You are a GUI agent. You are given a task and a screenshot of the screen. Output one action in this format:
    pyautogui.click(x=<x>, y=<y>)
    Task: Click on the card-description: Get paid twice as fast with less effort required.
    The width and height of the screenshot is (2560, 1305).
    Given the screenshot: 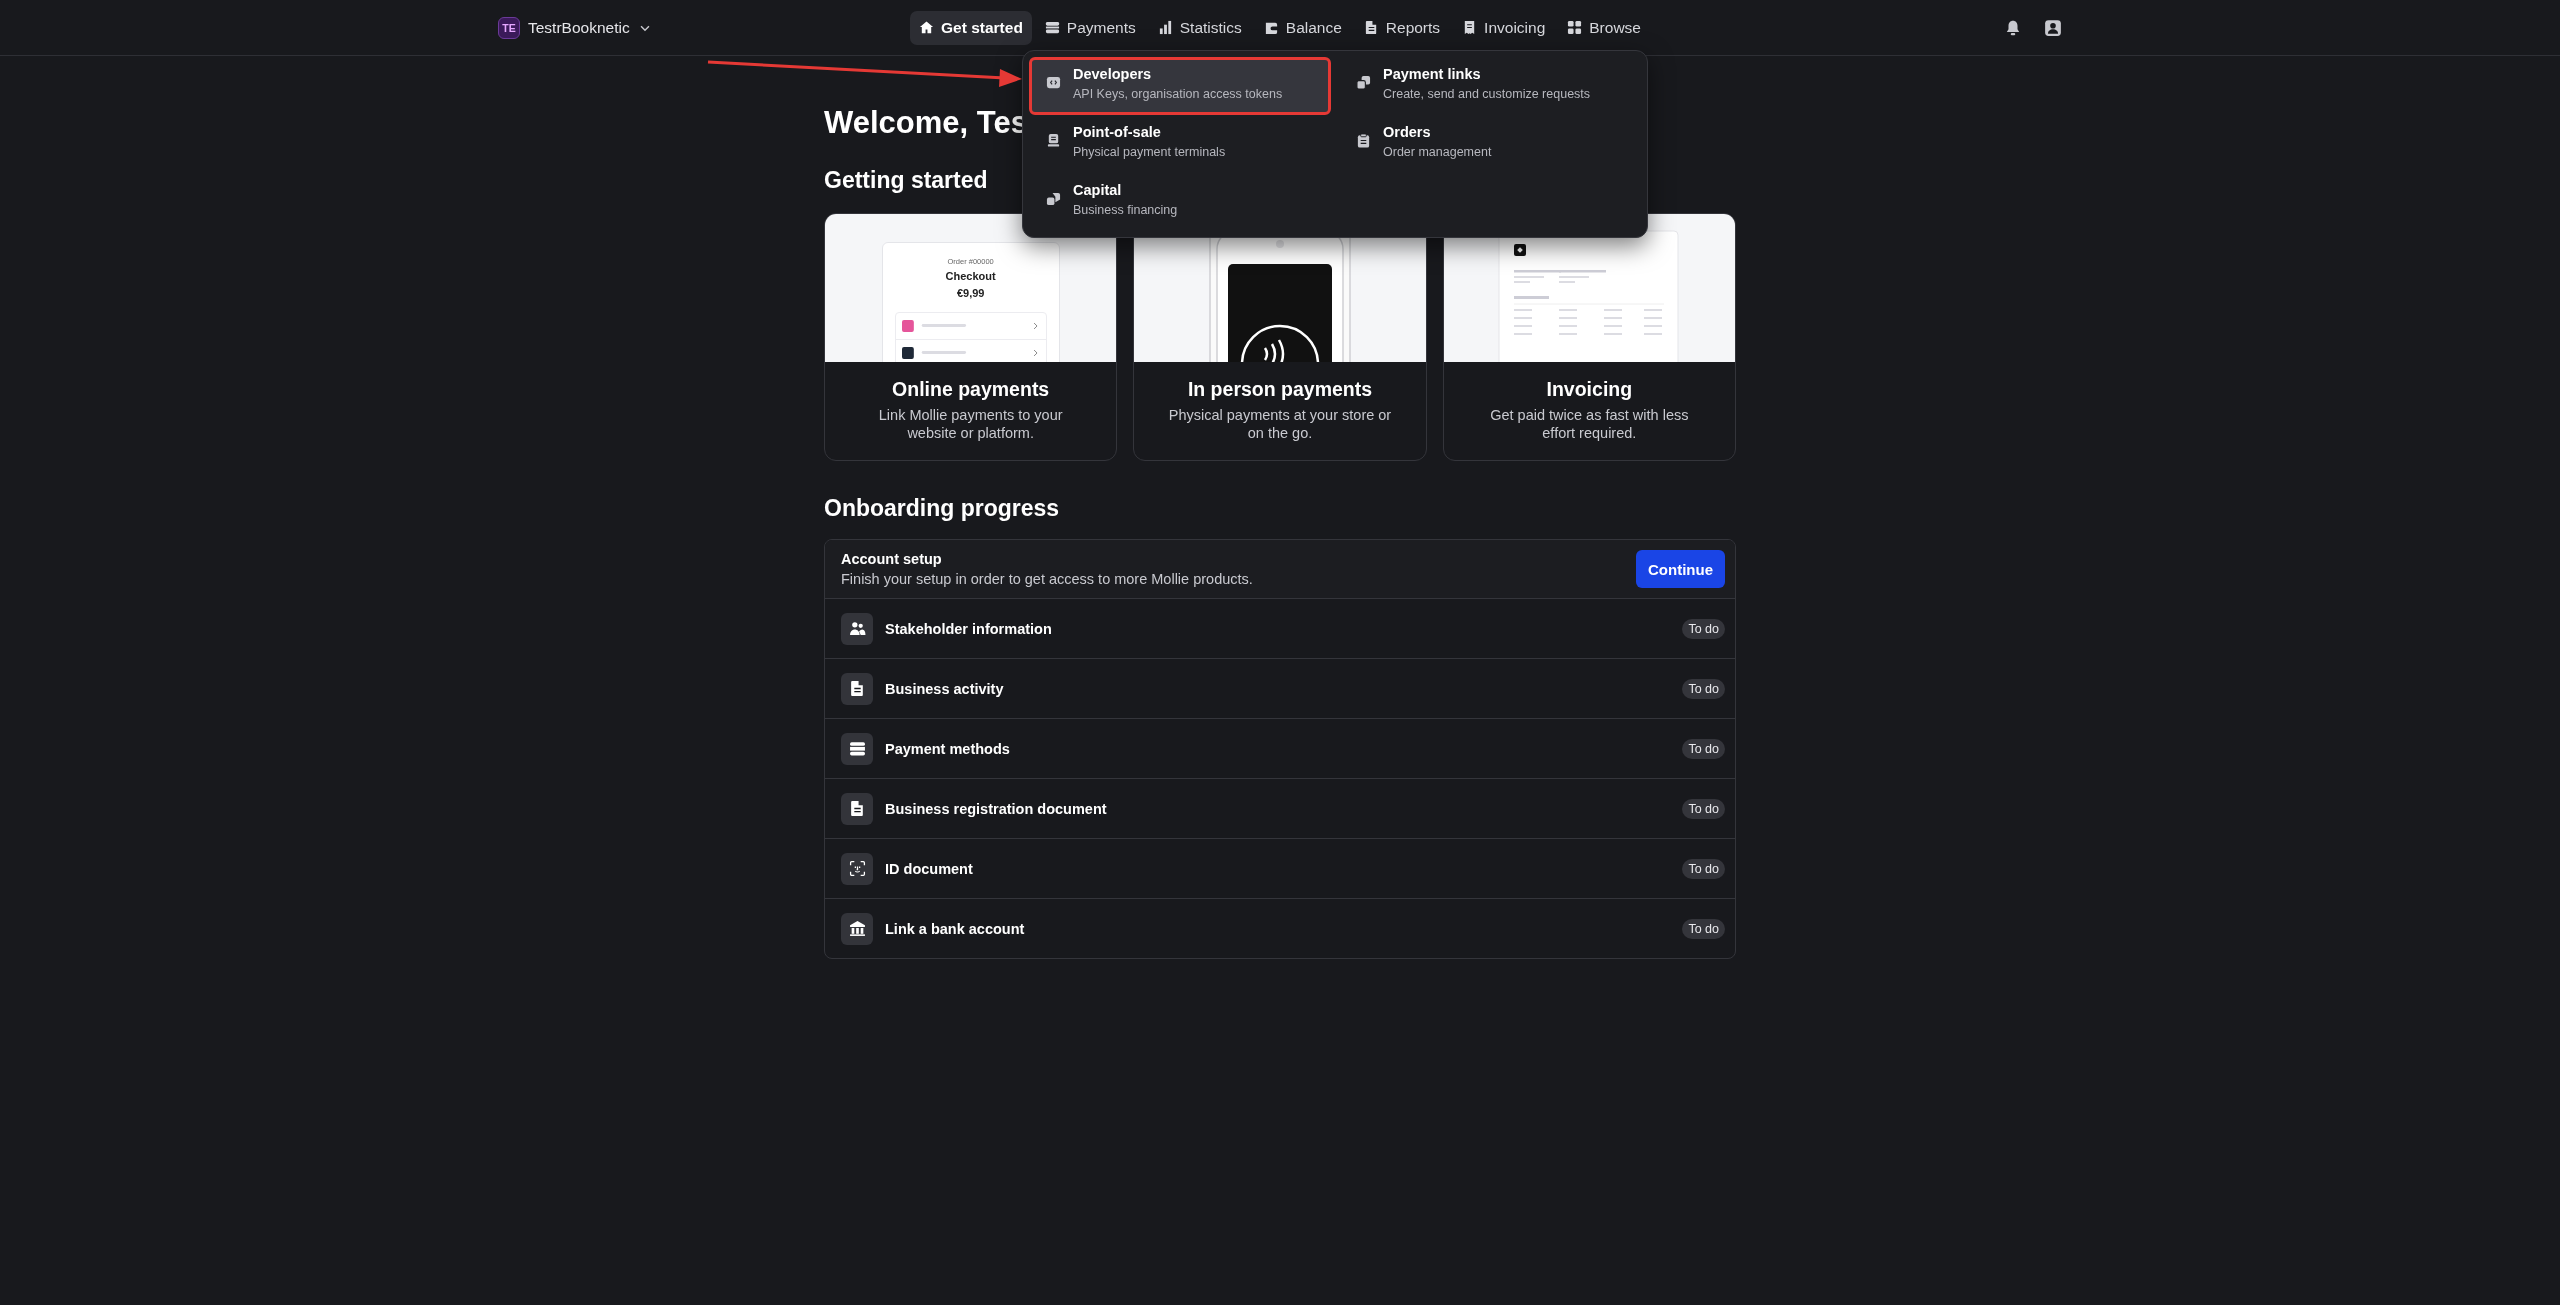 What is the action you would take?
    pyautogui.click(x=1589, y=425)
    